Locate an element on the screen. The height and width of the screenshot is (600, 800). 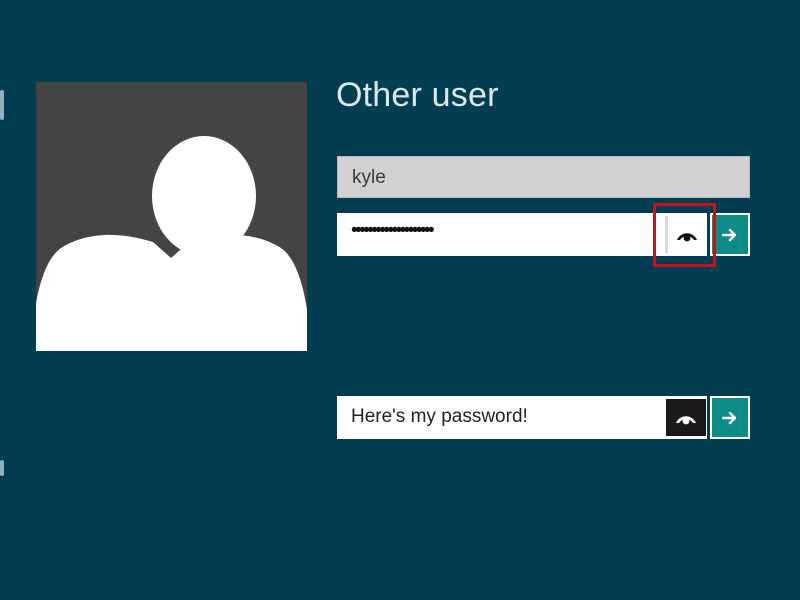
password-field-revealed: Here's my password! is located at coordinates (522, 417).